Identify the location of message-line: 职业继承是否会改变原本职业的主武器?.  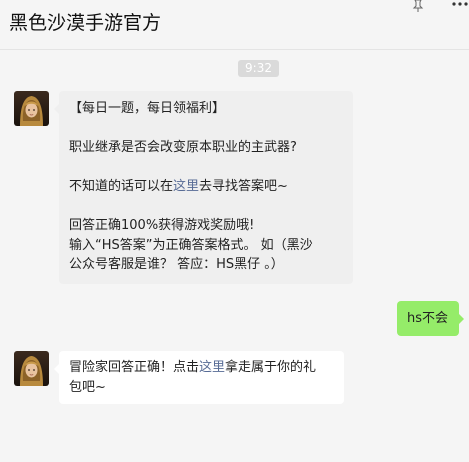
(183, 147).